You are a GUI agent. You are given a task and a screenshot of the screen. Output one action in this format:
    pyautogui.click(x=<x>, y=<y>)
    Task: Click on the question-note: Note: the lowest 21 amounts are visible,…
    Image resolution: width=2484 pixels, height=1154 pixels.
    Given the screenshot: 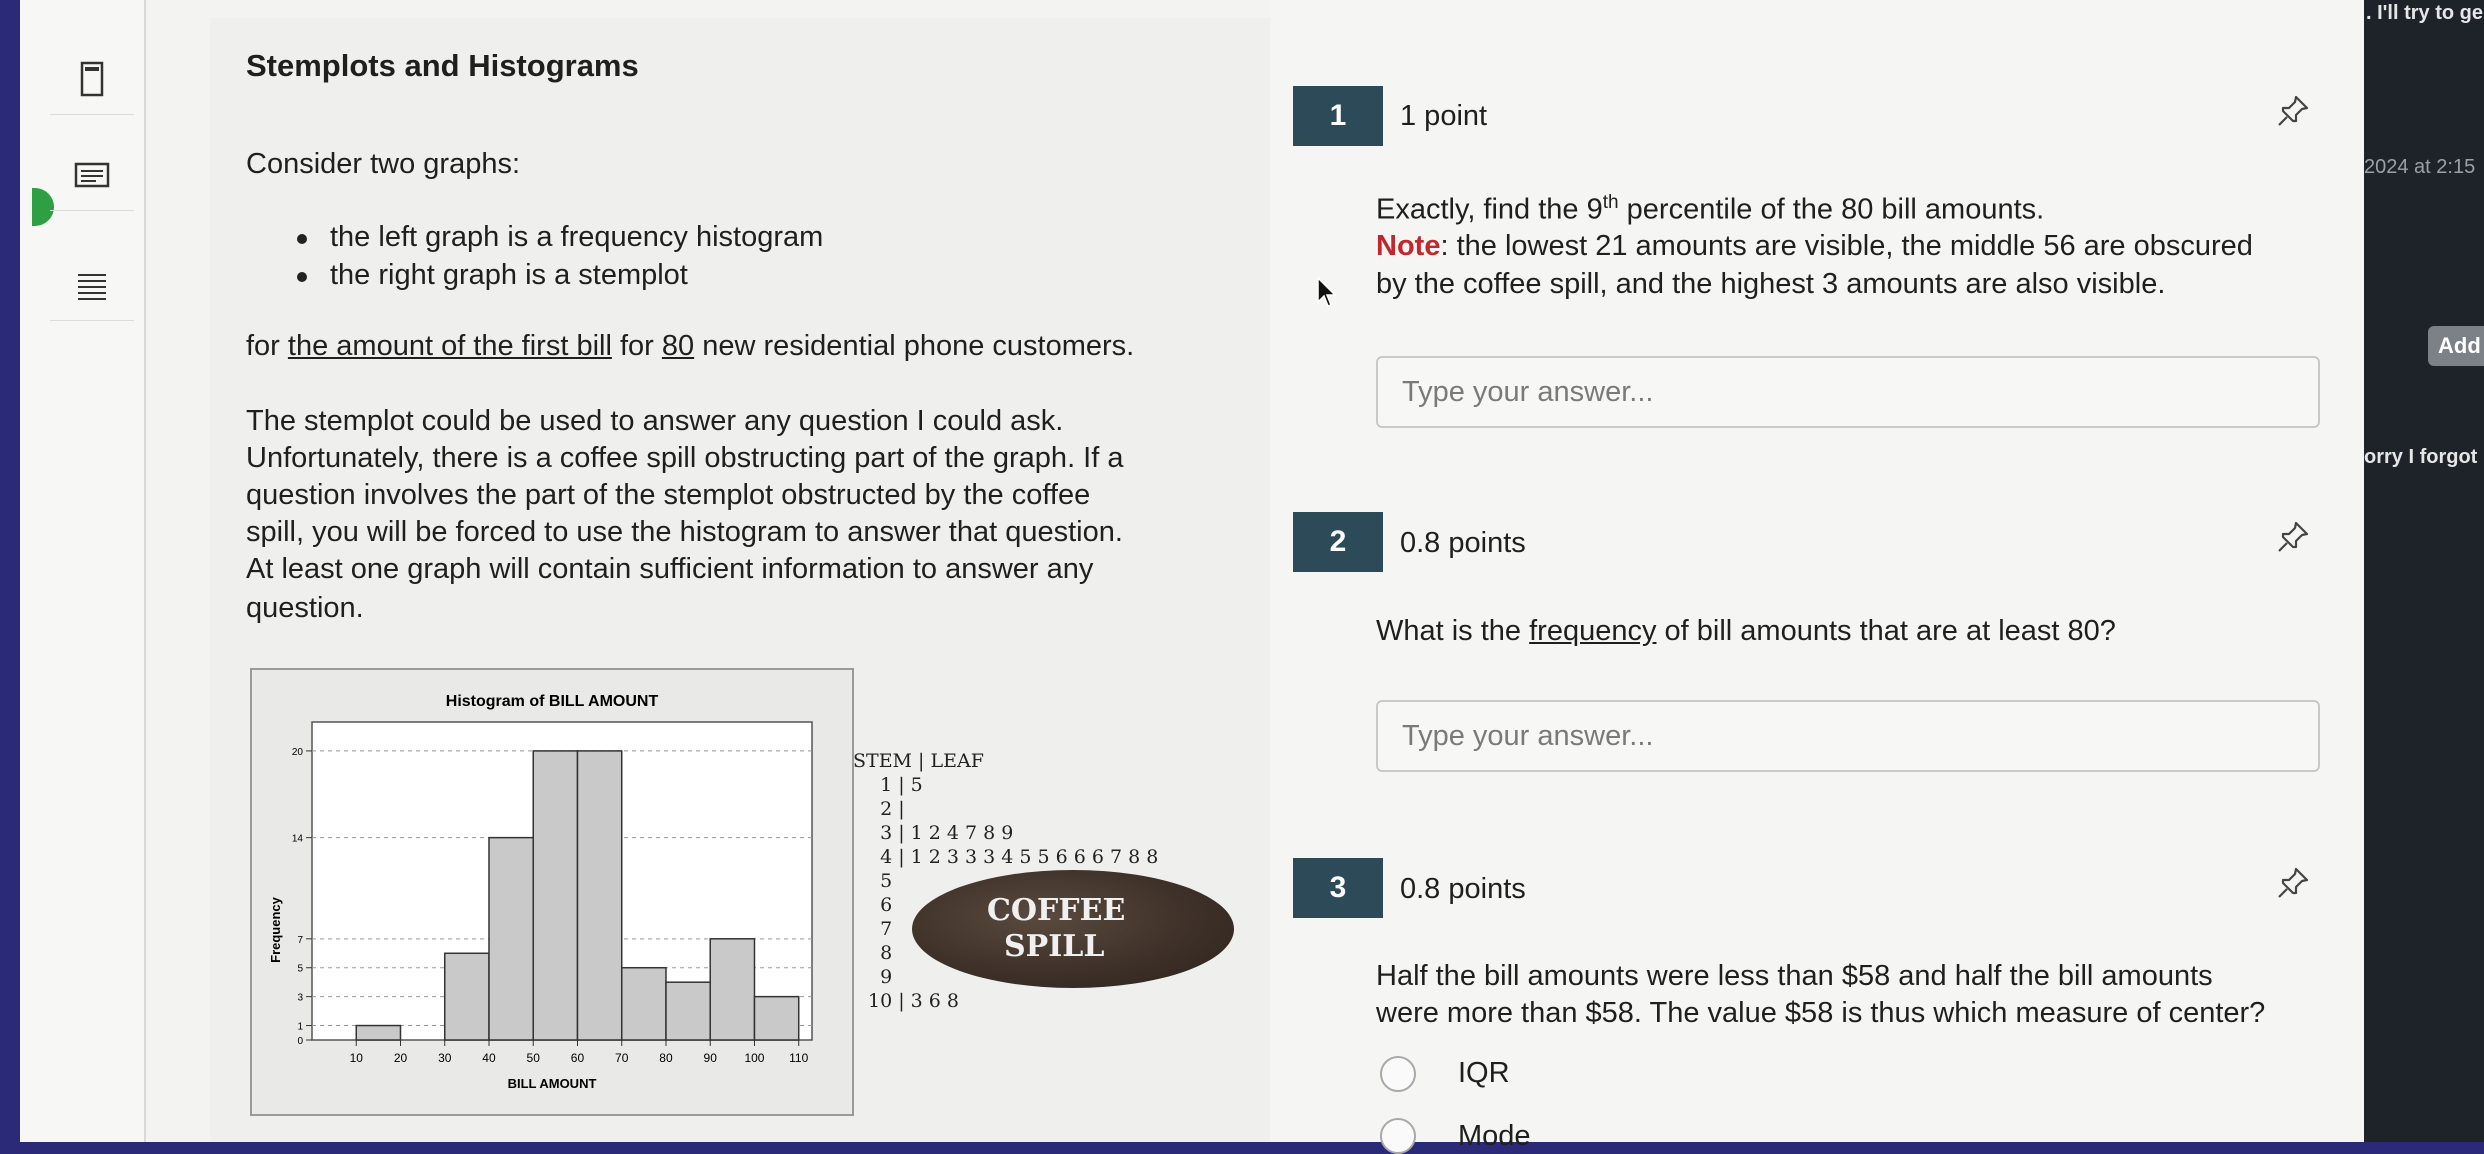 What is the action you would take?
    pyautogui.click(x=1814, y=246)
    